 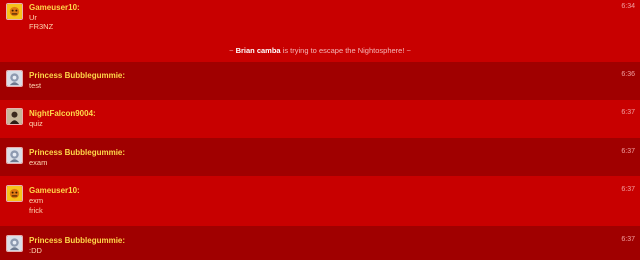 What do you see at coordinates (36, 123) in the screenshot?
I see `message-text: quiz` at bounding box center [36, 123].